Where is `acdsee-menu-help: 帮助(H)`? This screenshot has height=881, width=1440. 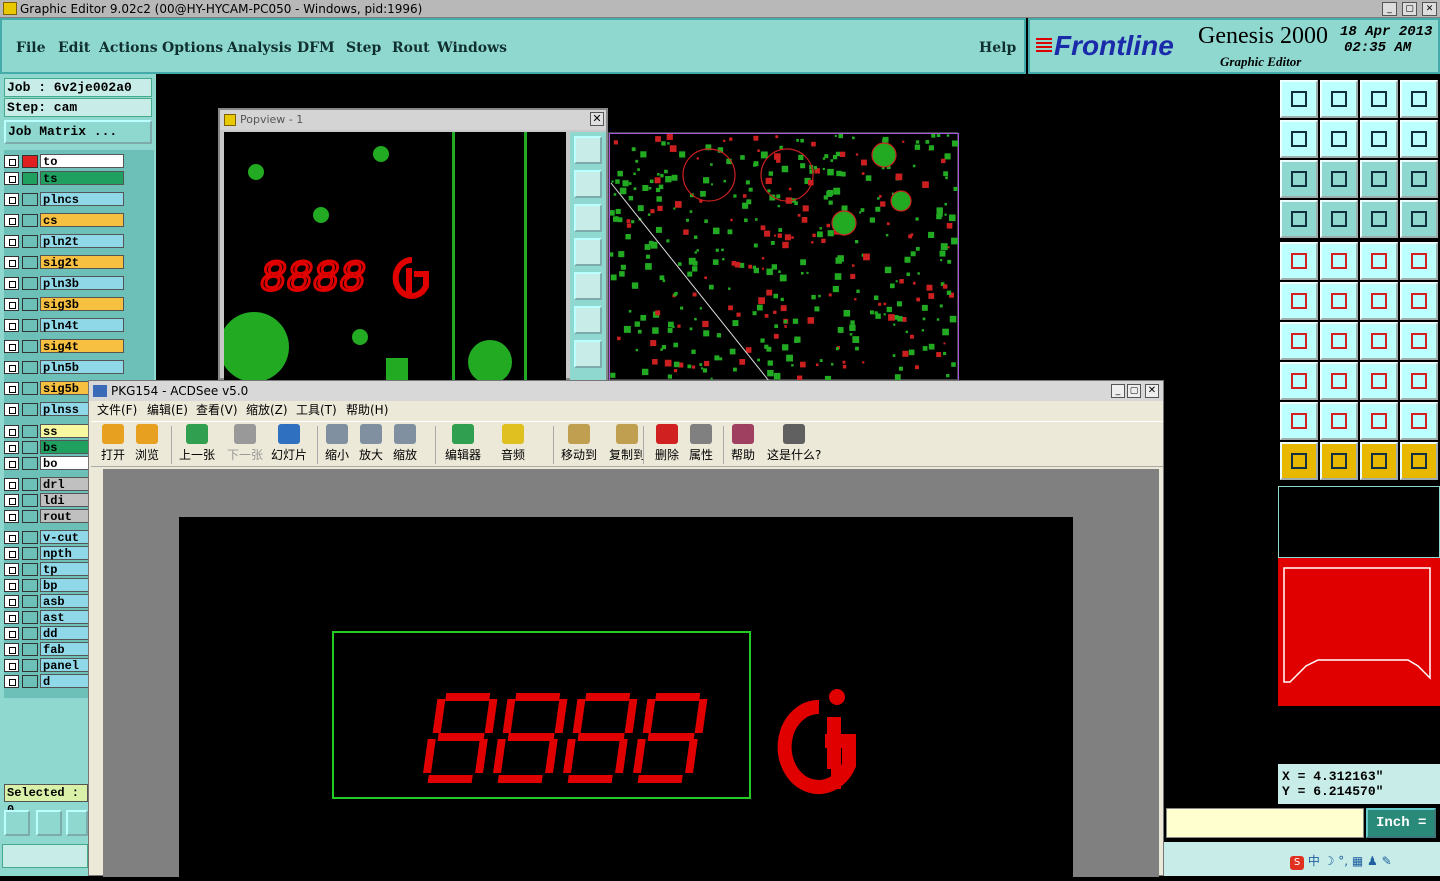
acdsee-menu-help: 帮助(H) is located at coordinates (367, 410).